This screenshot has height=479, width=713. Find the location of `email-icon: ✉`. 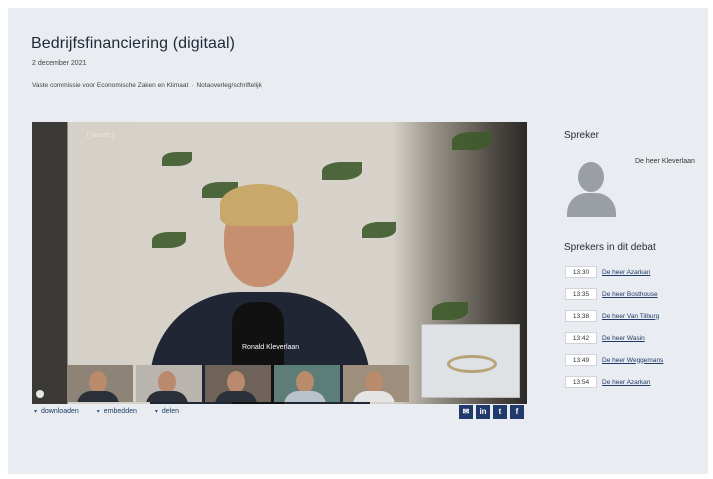

email-icon: ✉ is located at coordinates (466, 412).